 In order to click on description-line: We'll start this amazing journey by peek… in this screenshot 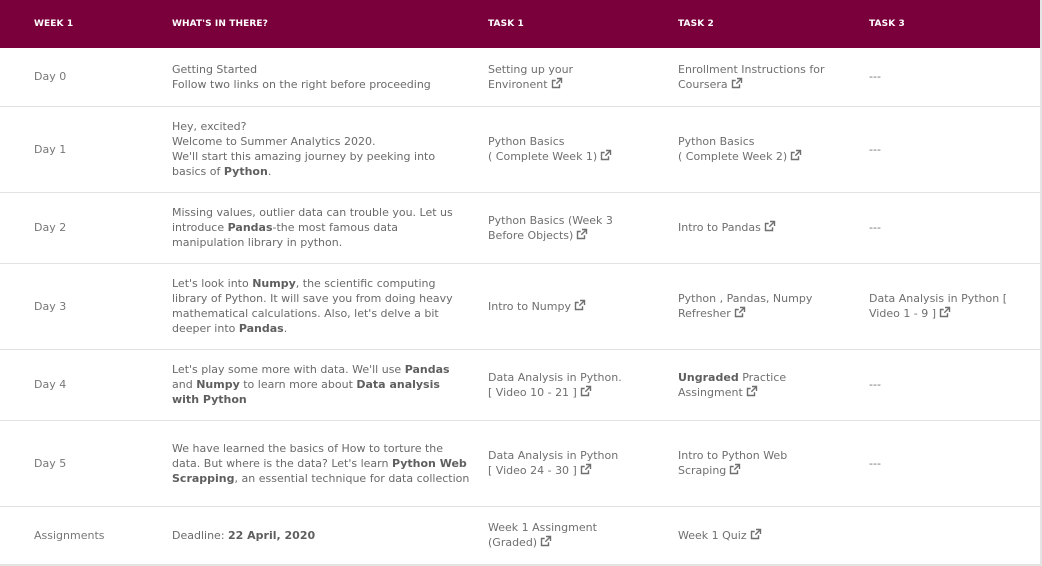, I will do `click(304, 164)`.